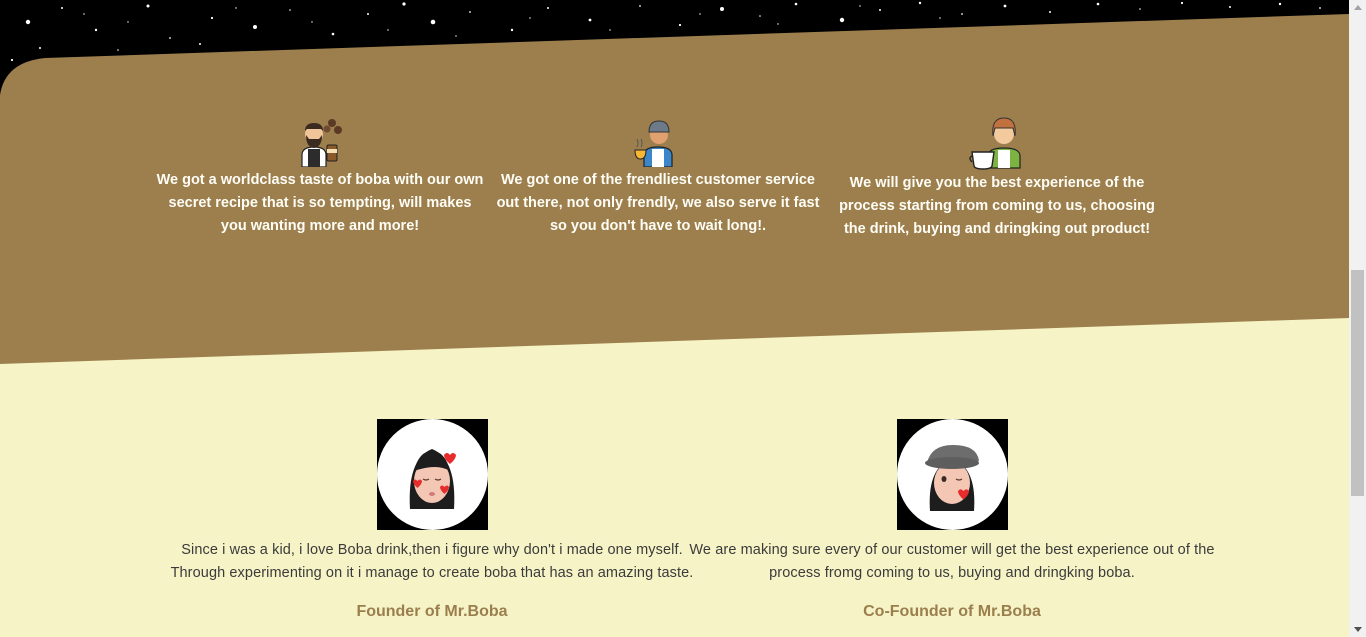 The height and width of the screenshot is (637, 1366). What do you see at coordinates (653, 143) in the screenshot?
I see `waiter-icon` at bounding box center [653, 143].